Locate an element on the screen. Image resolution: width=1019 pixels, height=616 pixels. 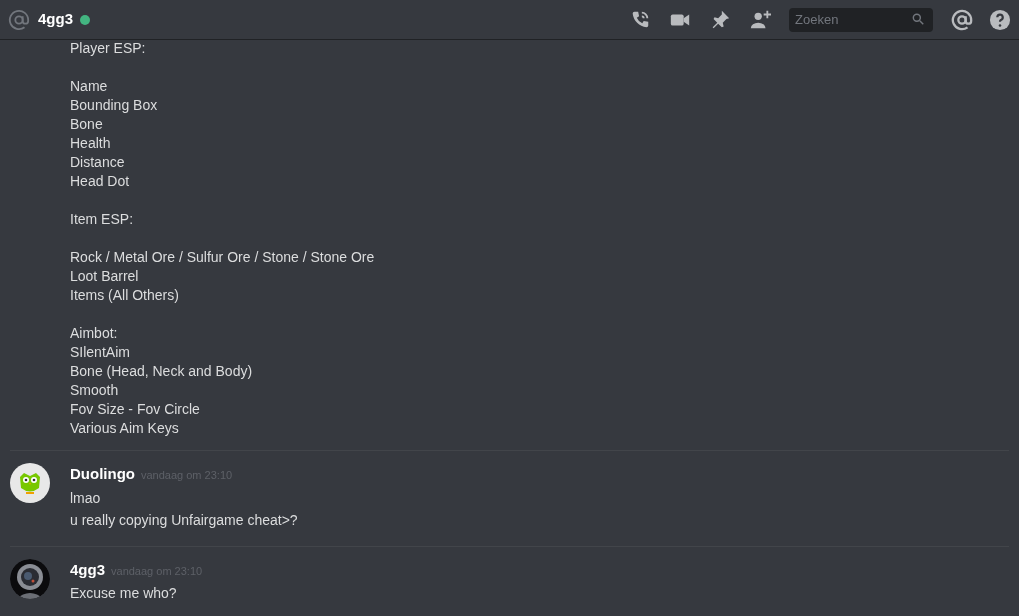
message-line: Excuse me who? is located at coordinates (124, 593).